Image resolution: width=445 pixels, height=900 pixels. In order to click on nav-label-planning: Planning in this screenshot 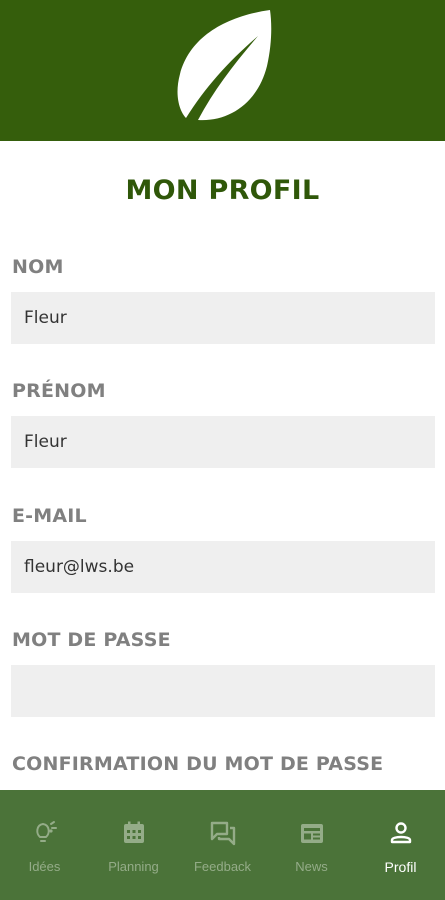, I will do `click(133, 866)`.